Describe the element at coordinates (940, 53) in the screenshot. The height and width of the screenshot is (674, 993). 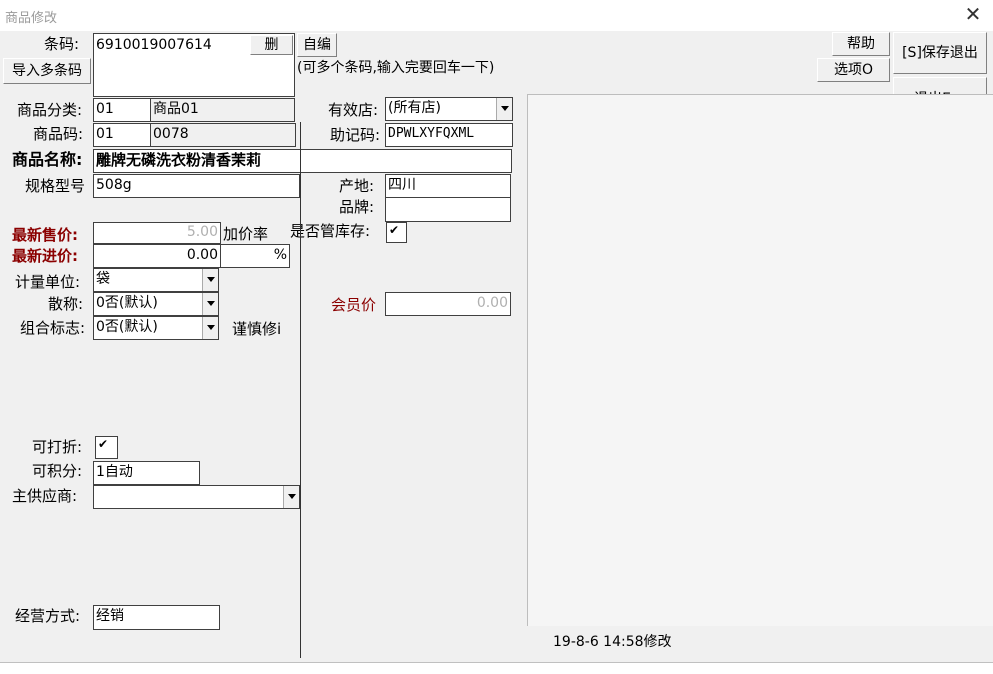
I see `save-exit-button: [S]保存退出` at that location.